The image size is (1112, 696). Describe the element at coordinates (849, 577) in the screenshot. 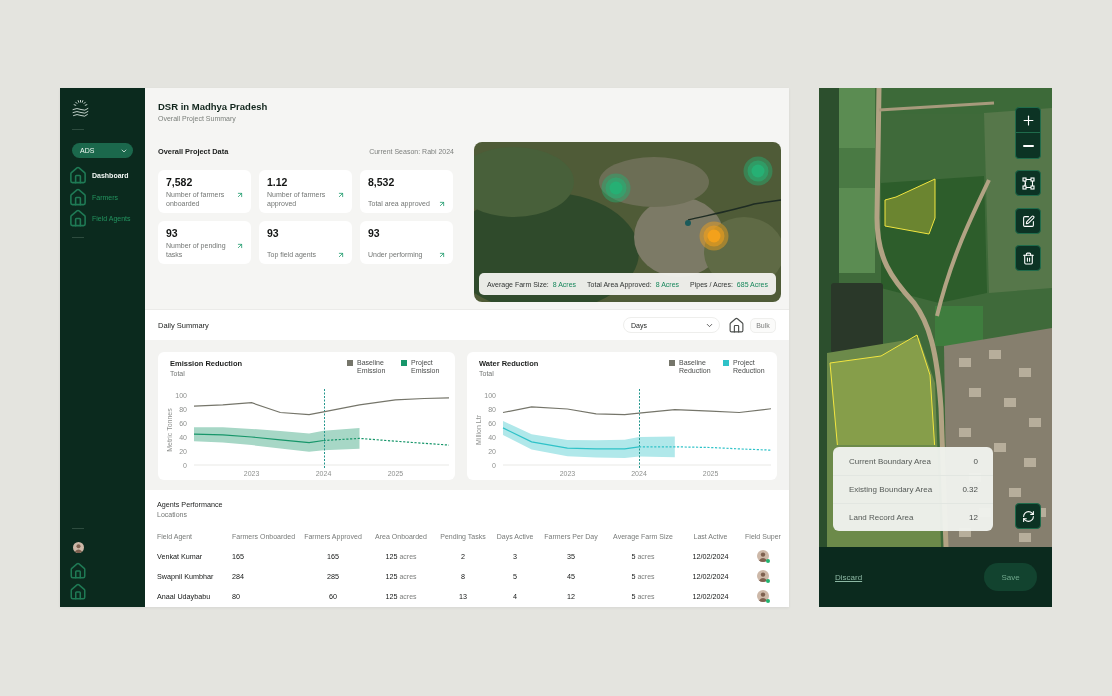

I see `discard-link: Discard` at that location.